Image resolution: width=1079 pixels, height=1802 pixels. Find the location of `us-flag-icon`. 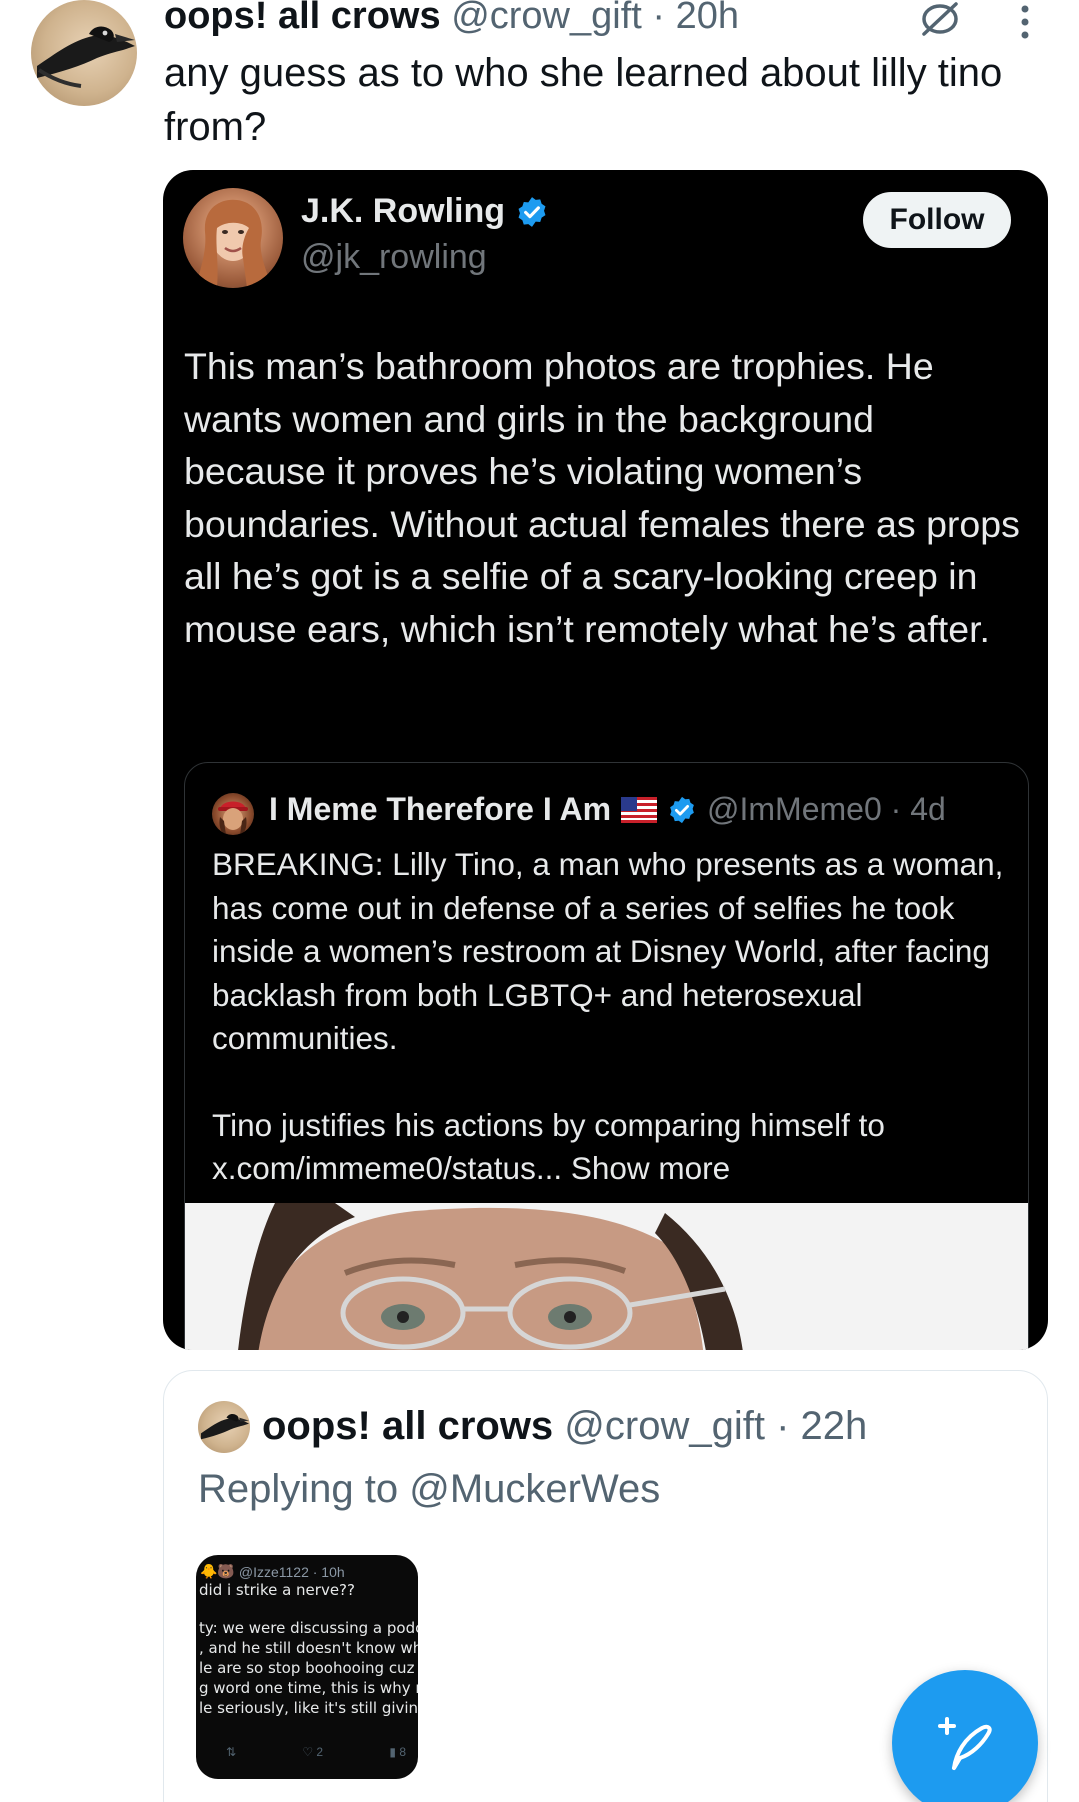

us-flag-icon is located at coordinates (639, 809).